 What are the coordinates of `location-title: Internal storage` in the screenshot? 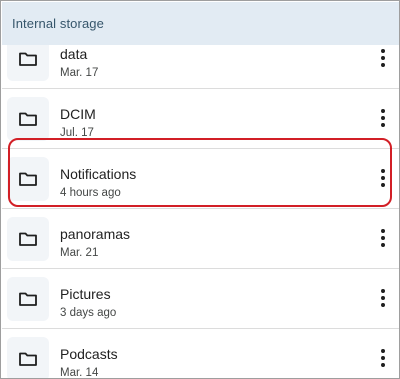 It's located at (58, 23).